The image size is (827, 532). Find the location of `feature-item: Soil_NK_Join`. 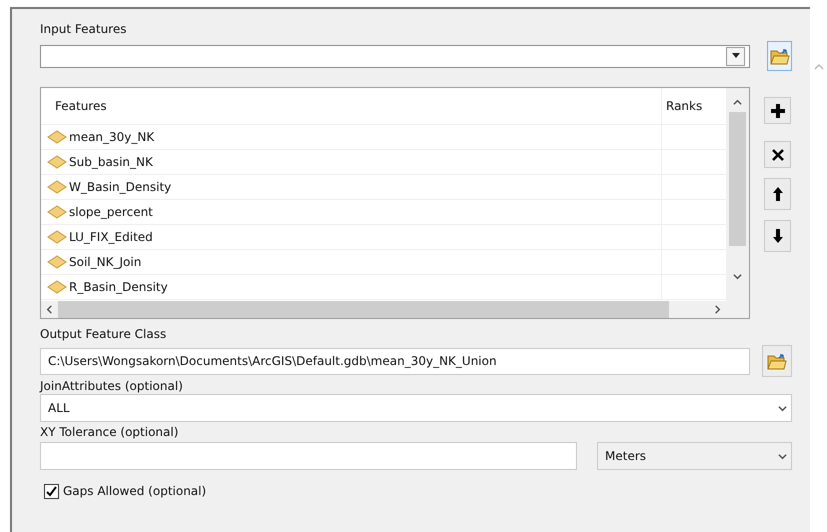

feature-item: Soil_NK_Join is located at coordinates (351, 262).